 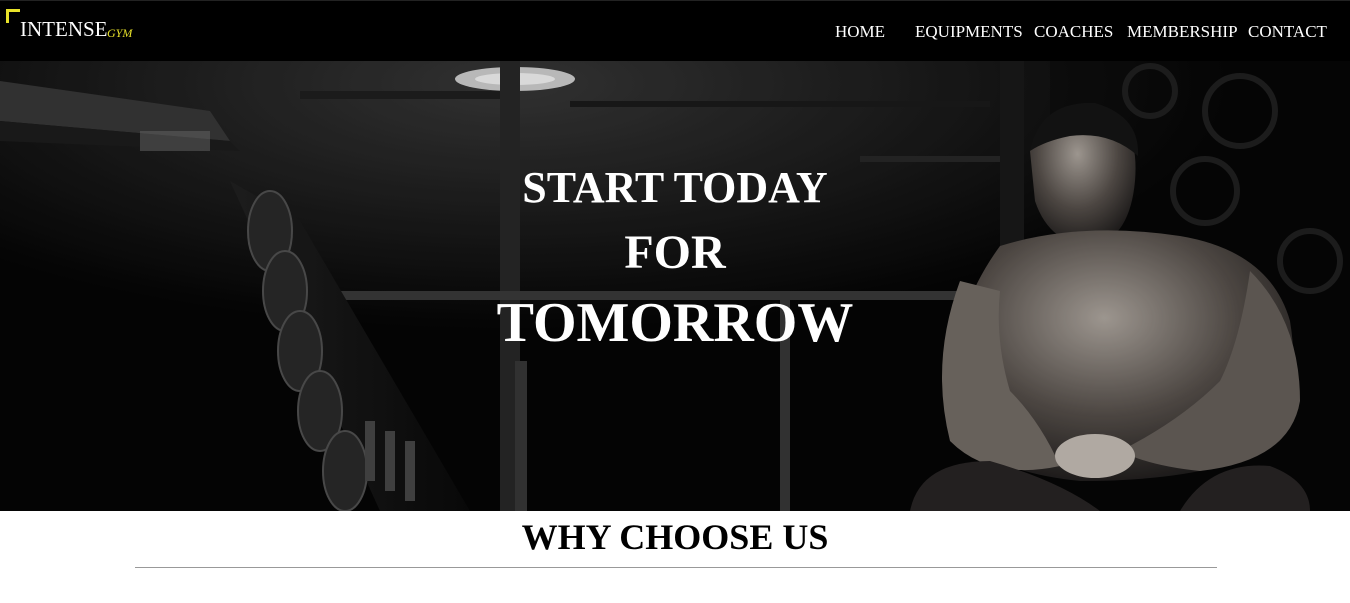 I want to click on nav-item-home: HOME, so click(x=860, y=32).